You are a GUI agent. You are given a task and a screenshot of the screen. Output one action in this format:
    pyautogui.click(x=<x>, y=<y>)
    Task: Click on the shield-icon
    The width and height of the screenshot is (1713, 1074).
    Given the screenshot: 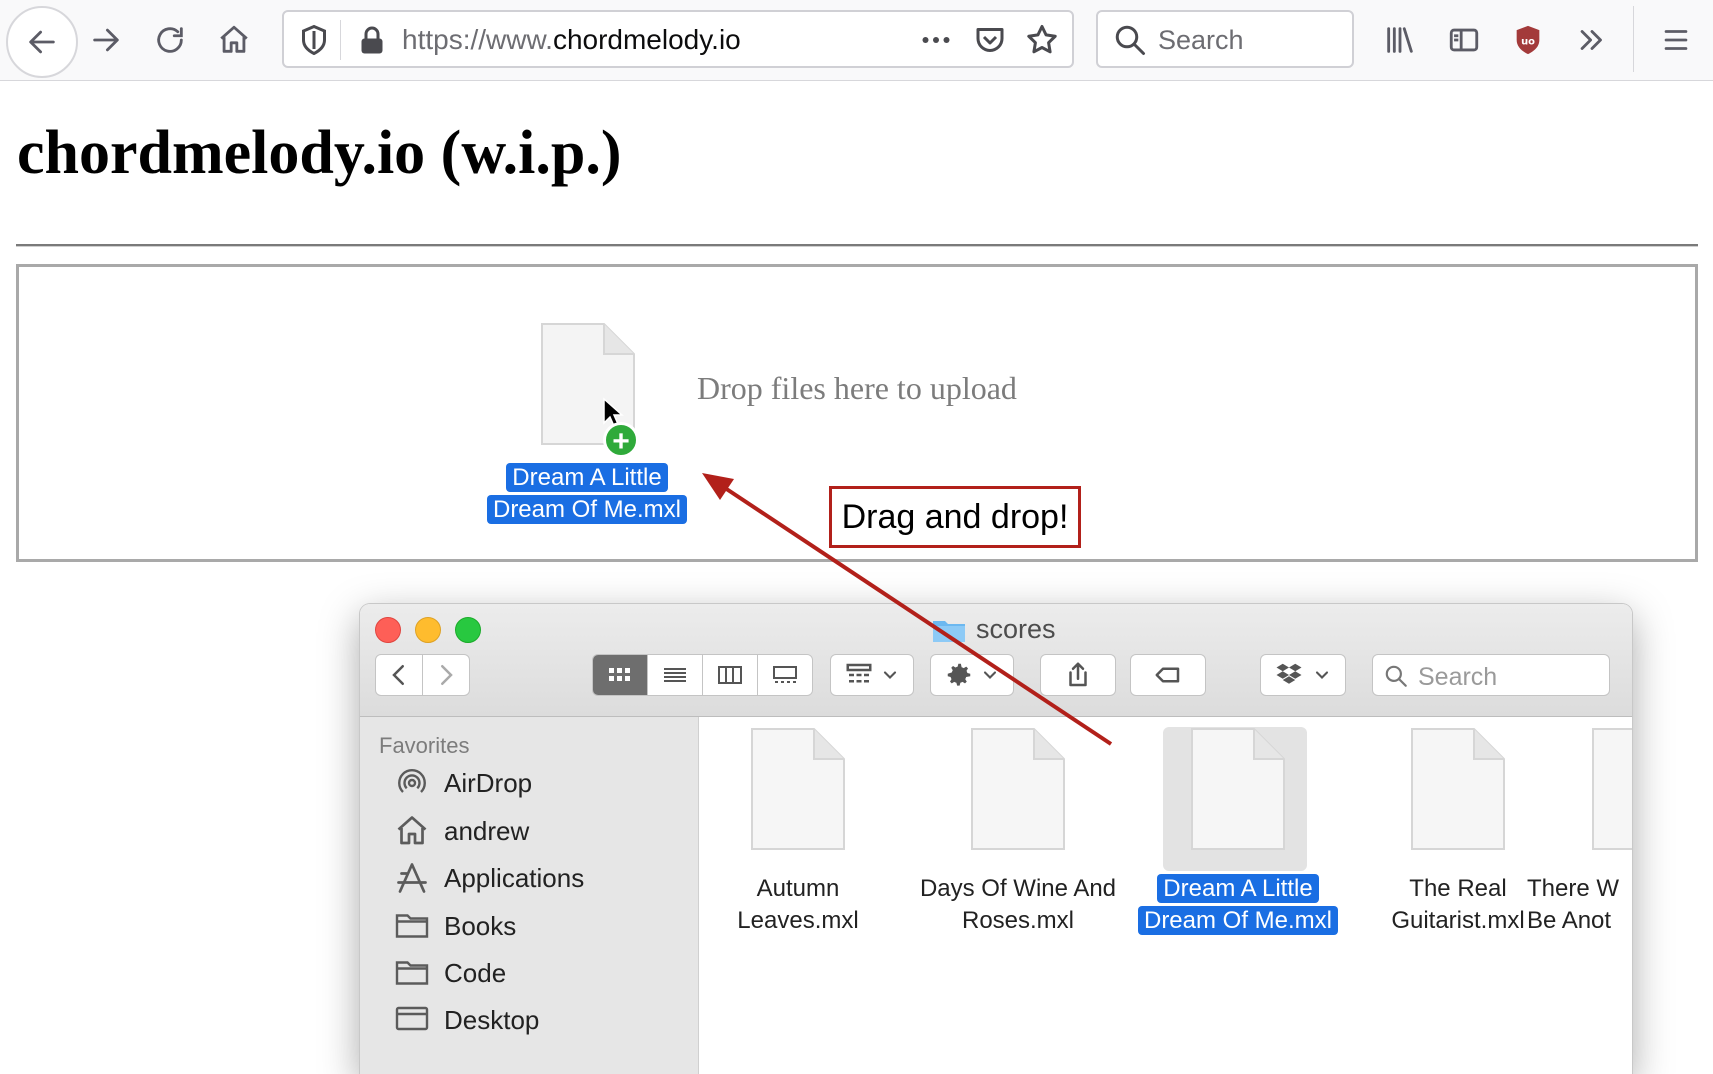 What is the action you would take?
    pyautogui.click(x=314, y=40)
    